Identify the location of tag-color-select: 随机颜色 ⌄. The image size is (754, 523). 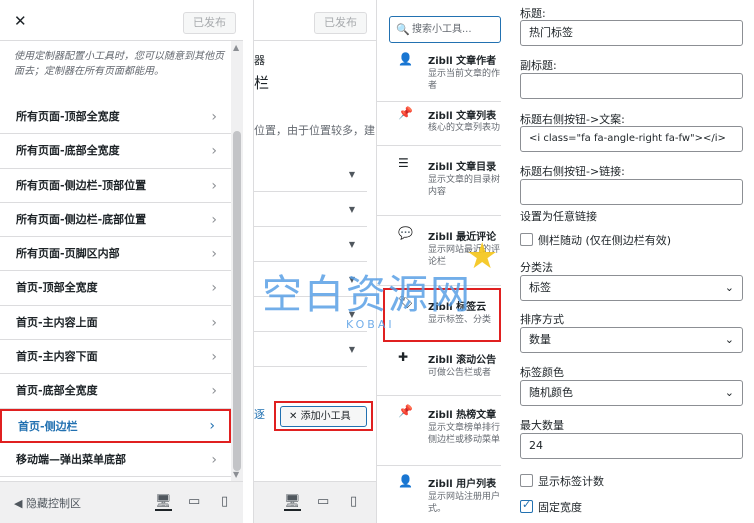
(631, 393).